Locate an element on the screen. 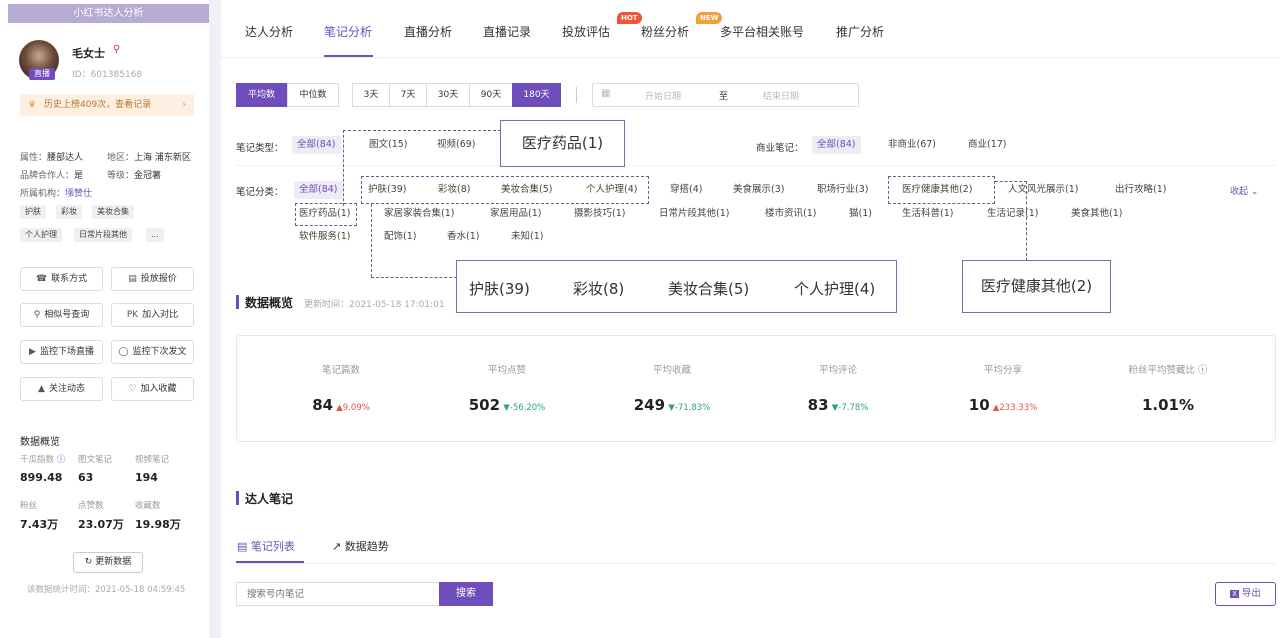 This screenshot has width=1280, height=638. category-item: 日常片段其他(1) is located at coordinates (694, 214).